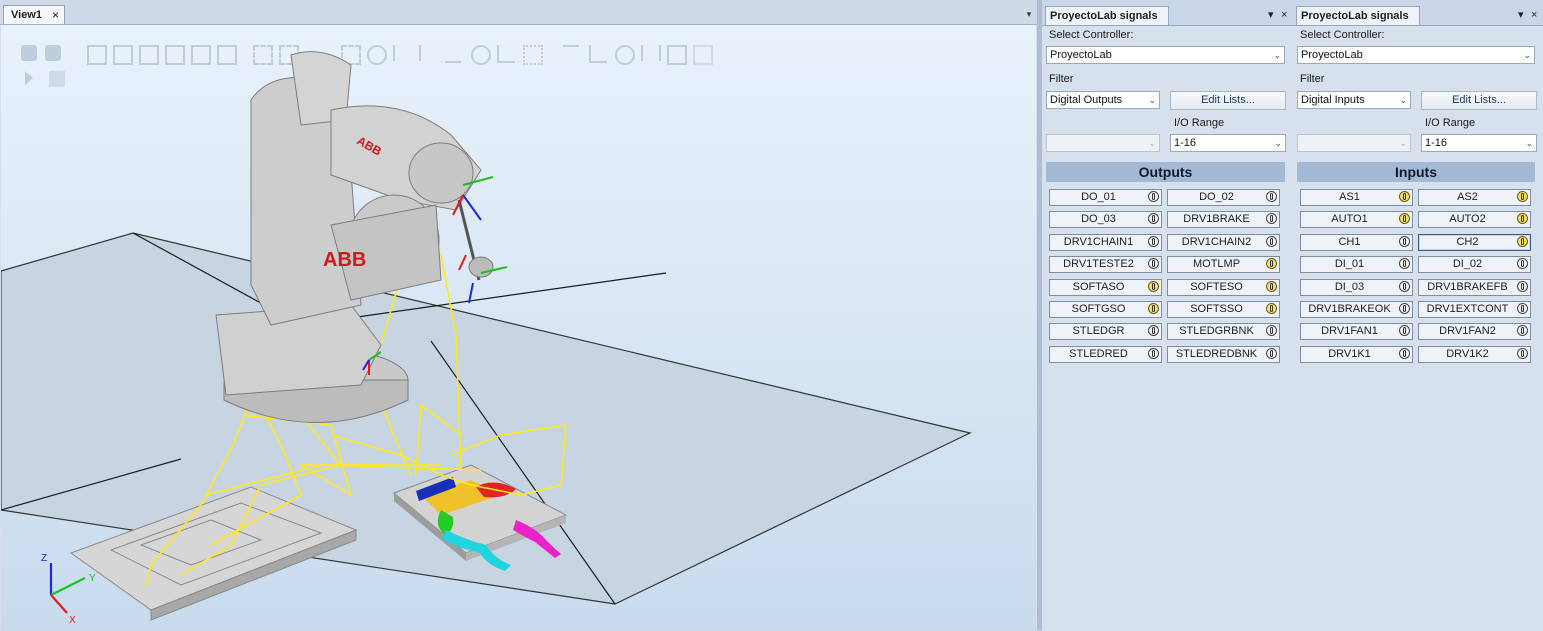 The height and width of the screenshot is (631, 1543). What do you see at coordinates (1223, 354) in the screenshot?
I see `signal-stledredbnk: STLEDREDBNK` at bounding box center [1223, 354].